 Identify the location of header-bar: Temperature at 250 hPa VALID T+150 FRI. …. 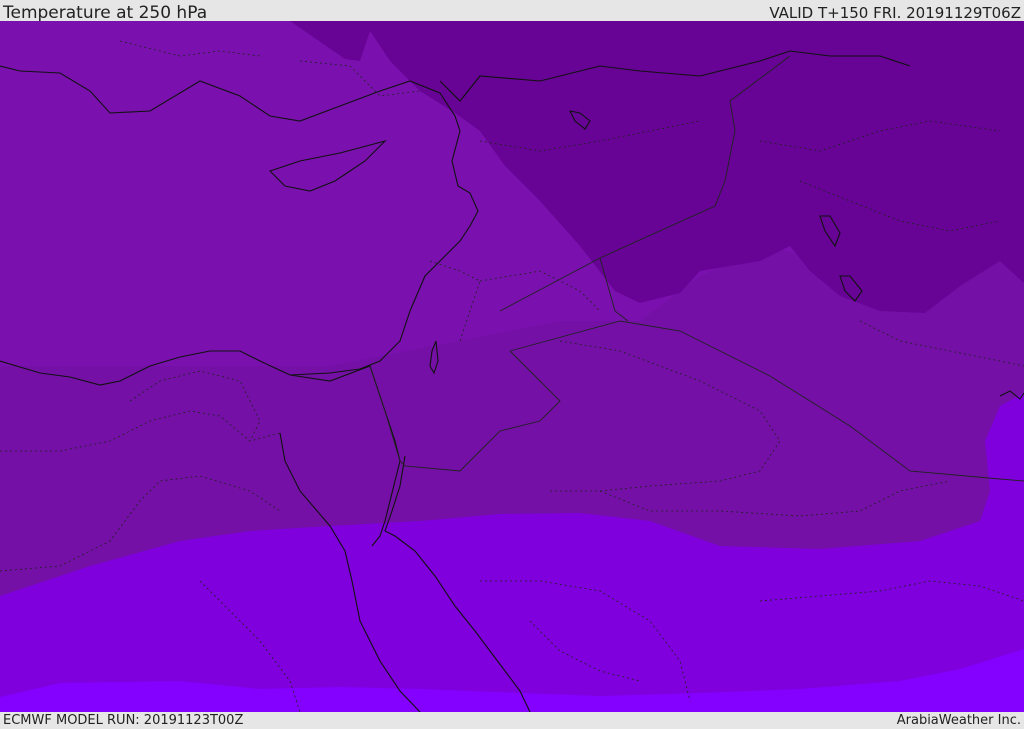
(512, 11).